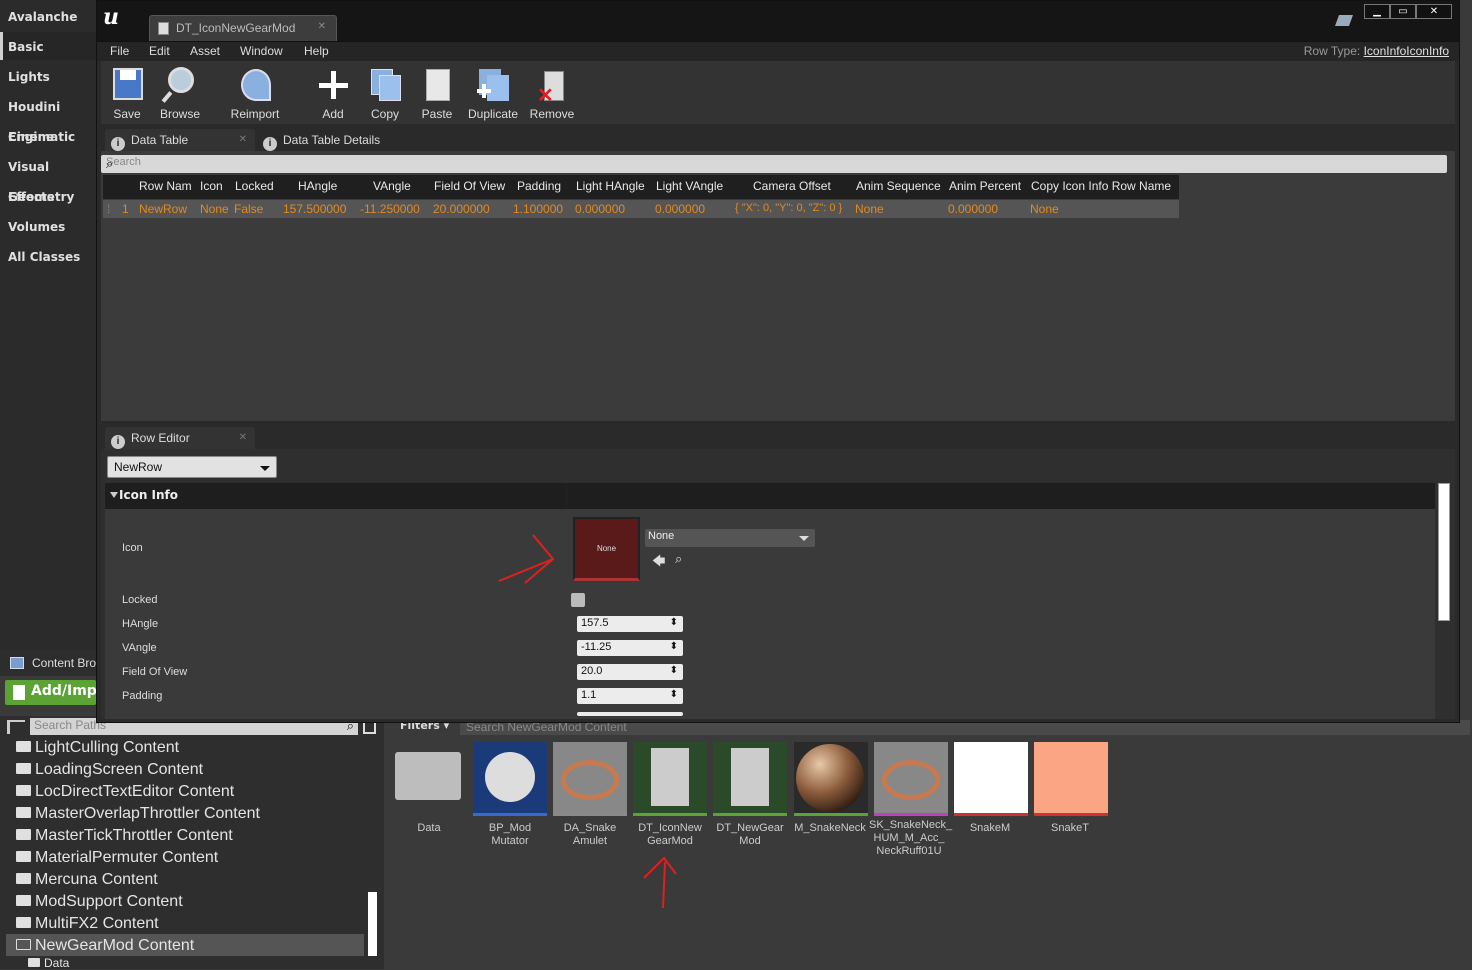  What do you see at coordinates (109, 770) in the screenshot?
I see `folder-item: LoadingScreen Content` at bounding box center [109, 770].